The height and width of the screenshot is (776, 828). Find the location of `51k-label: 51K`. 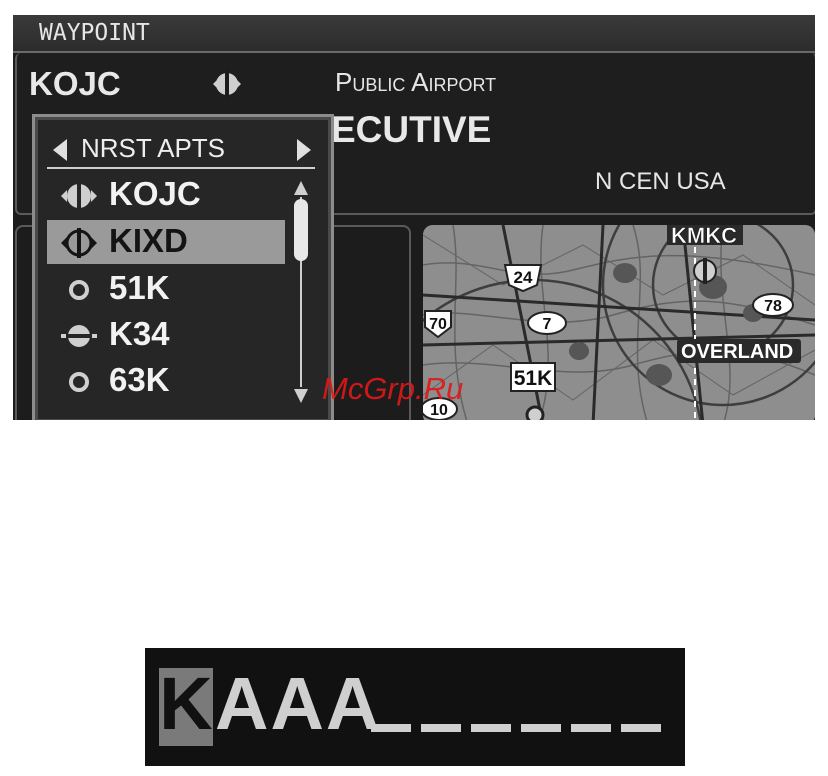

51k-label: 51K is located at coordinates (533, 378).